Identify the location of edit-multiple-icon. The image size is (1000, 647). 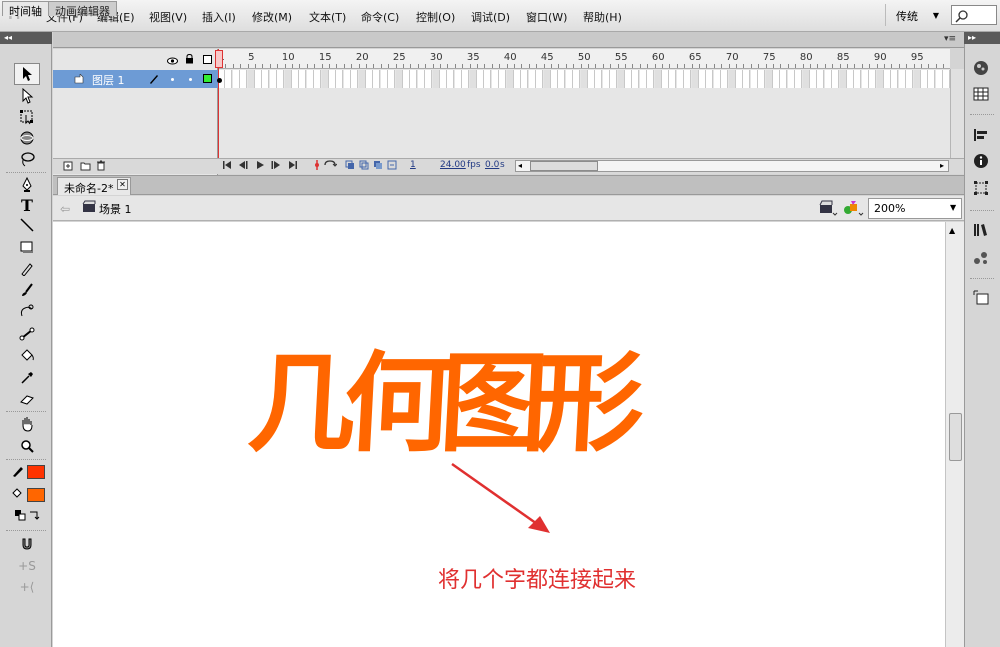
(378, 166).